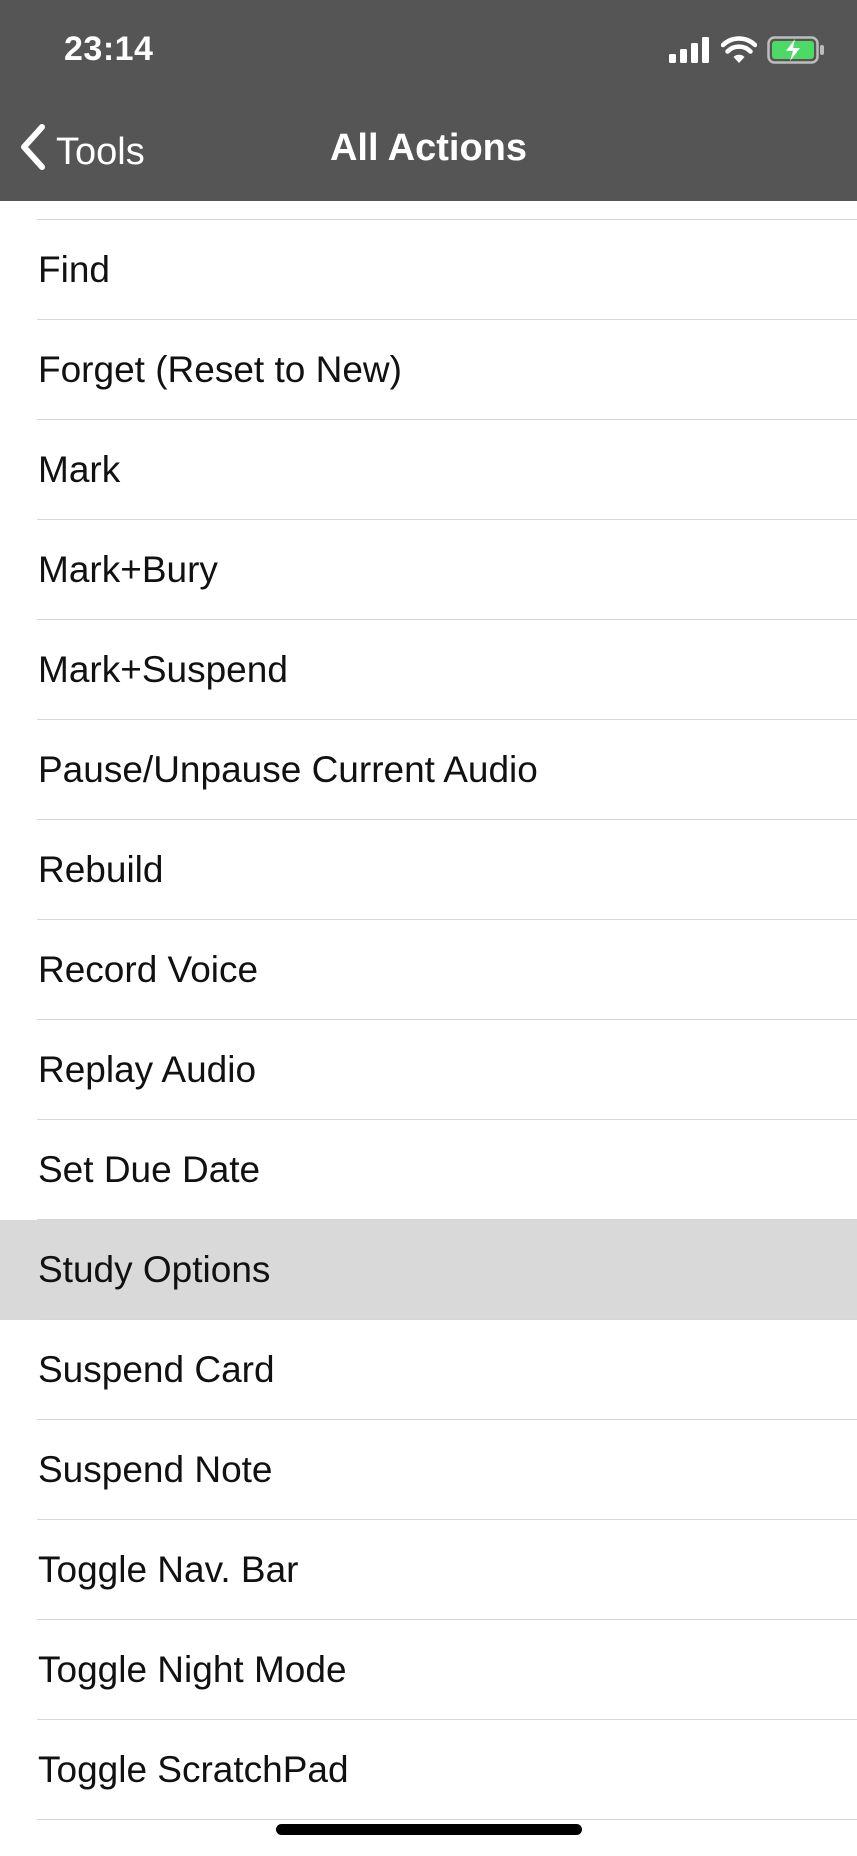 This screenshot has width=857, height=1856. I want to click on action-label: Mark+Bury, so click(128, 569).